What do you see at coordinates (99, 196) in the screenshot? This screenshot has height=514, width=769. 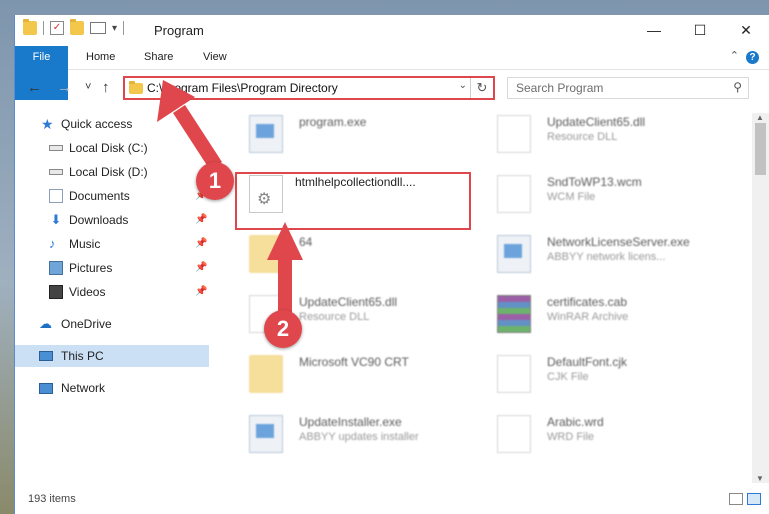 I see `sidebar-item-label: Documents` at bounding box center [99, 196].